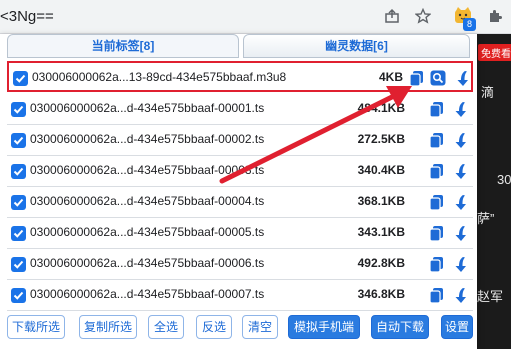  Describe the element at coordinates (504, 179) in the screenshot. I see `background-text: 30` at that location.